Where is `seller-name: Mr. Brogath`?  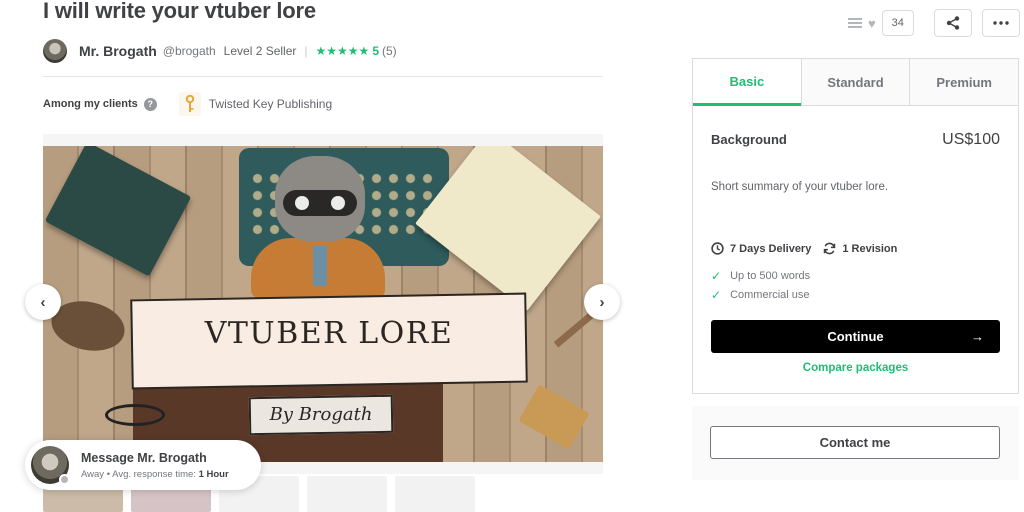 seller-name: Mr. Brogath is located at coordinates (118, 51).